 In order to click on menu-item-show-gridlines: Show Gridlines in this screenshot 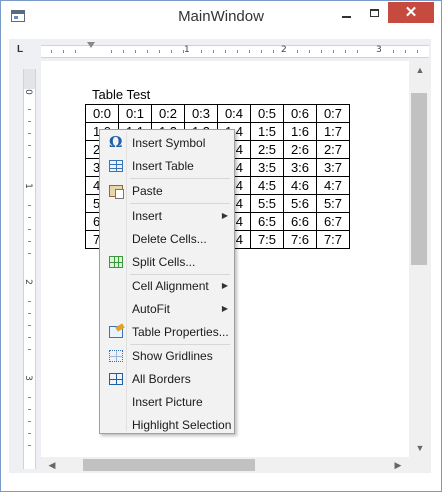, I will do `click(167, 356)`.